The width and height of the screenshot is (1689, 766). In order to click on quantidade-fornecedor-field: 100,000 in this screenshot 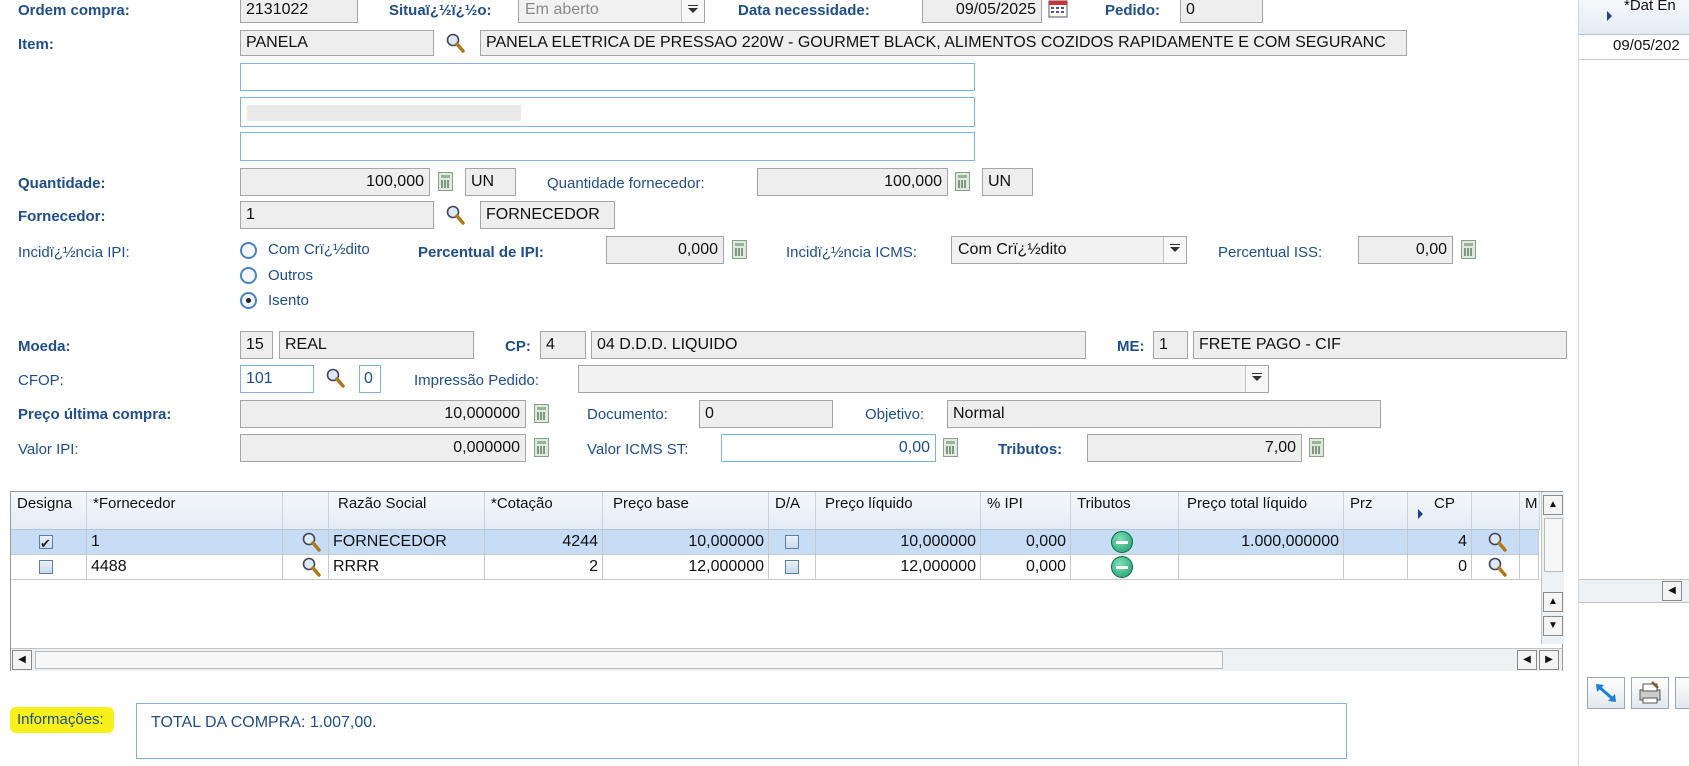, I will do `click(852, 182)`.